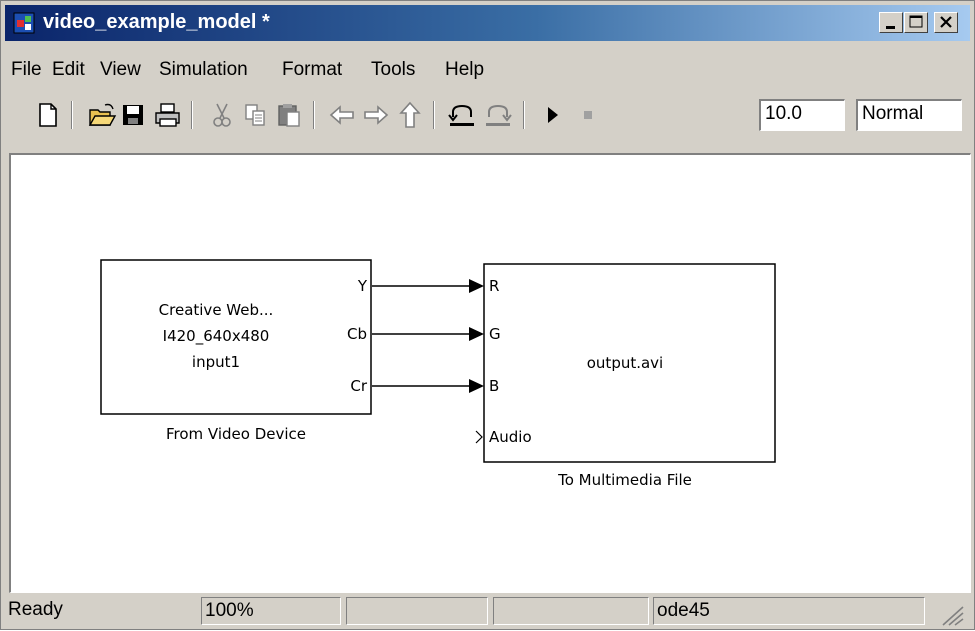 This screenshot has height=631, width=975. What do you see at coordinates (68, 70) in the screenshot?
I see `menu-edit: Edit` at bounding box center [68, 70].